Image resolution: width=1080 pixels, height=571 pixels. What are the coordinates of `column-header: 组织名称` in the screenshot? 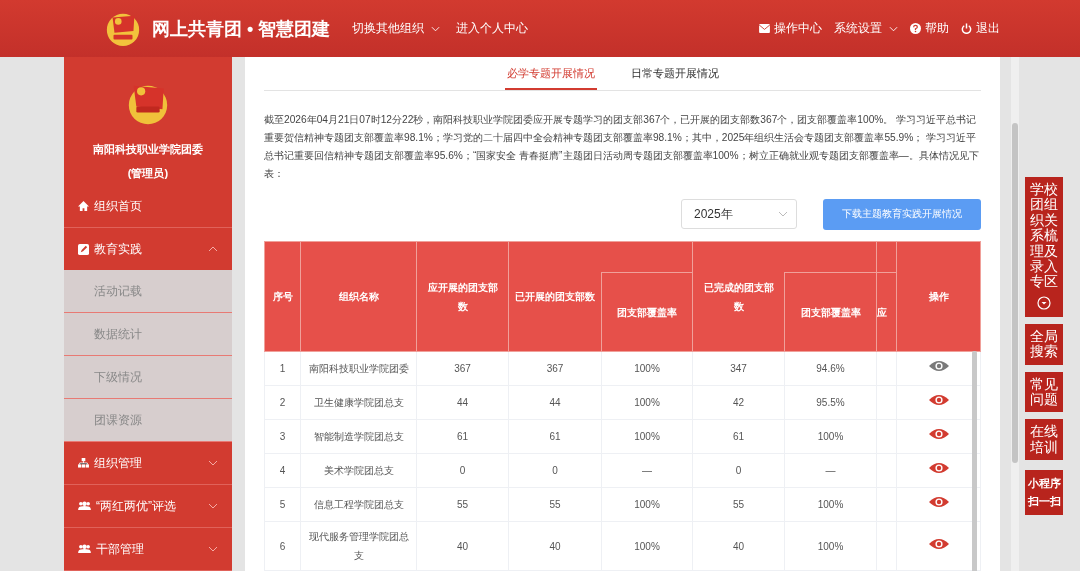 It's located at (358, 296).